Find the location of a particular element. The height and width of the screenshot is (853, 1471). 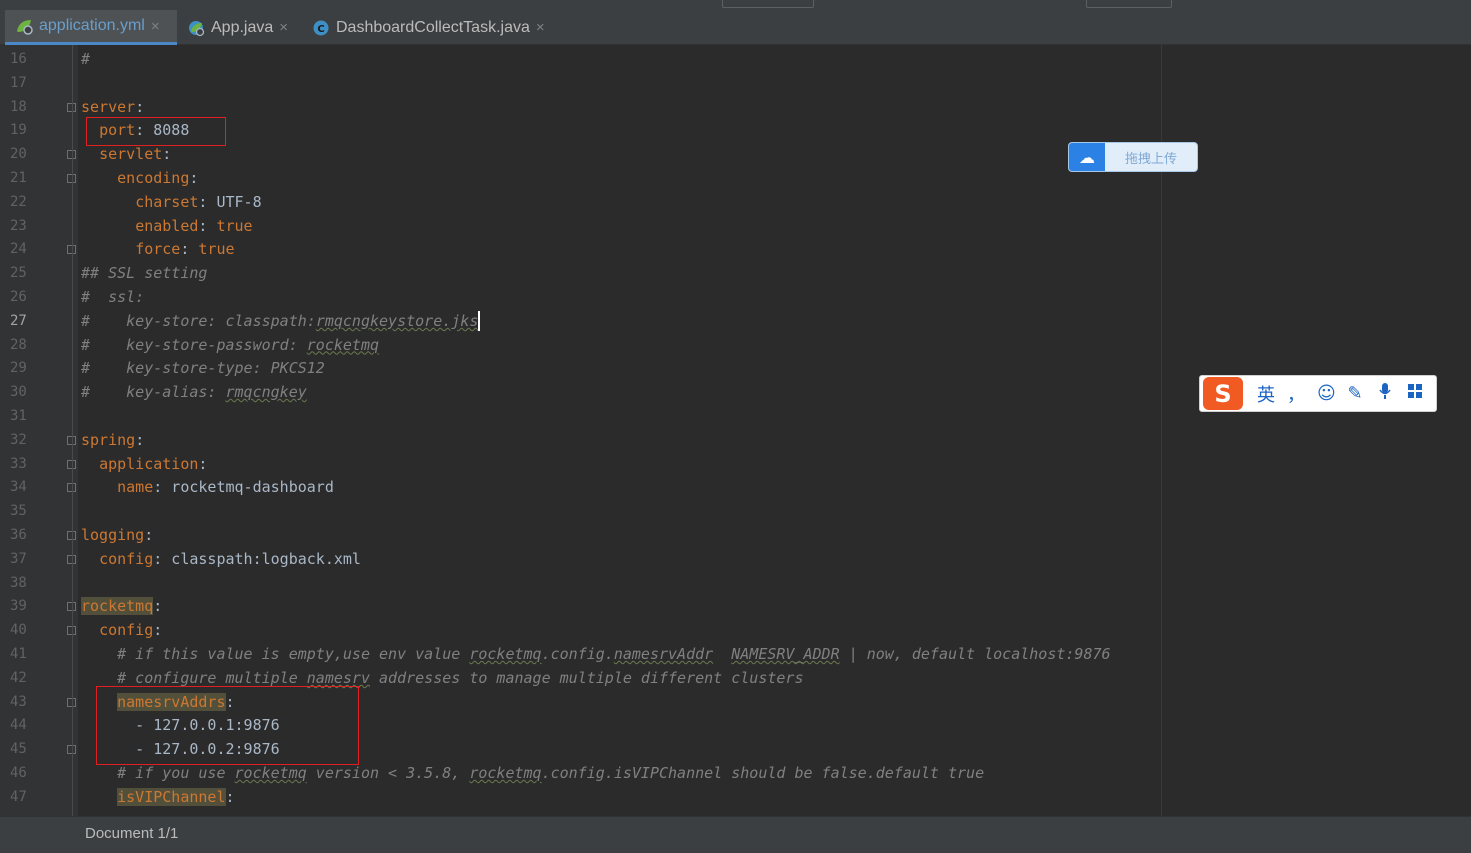

code-line: server: is located at coordinates (112, 107).